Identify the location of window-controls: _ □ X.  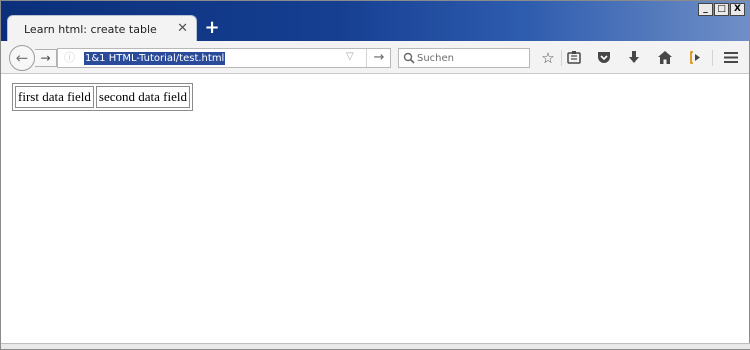
(721, 9).